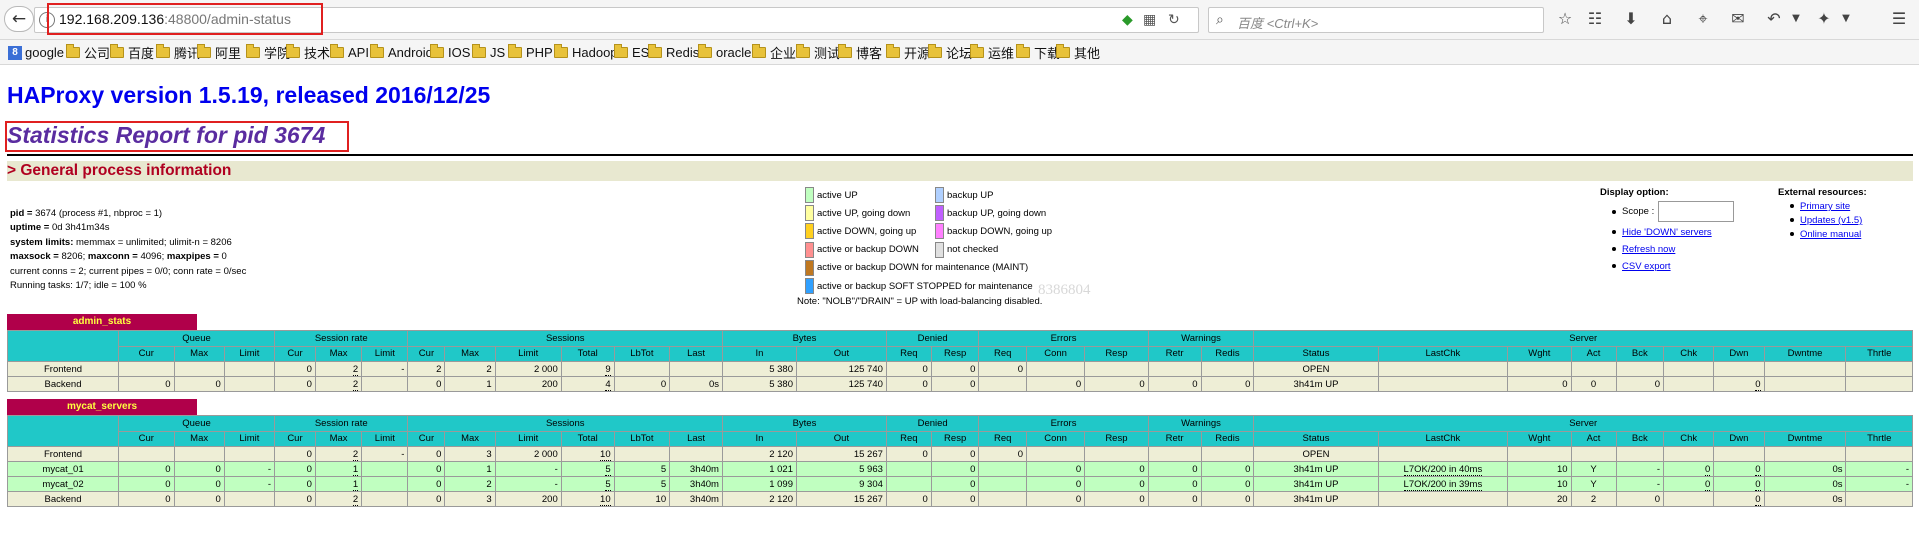 The width and height of the screenshot is (1919, 559). What do you see at coordinates (1565, 19) in the screenshot?
I see `star-icon: ☆` at bounding box center [1565, 19].